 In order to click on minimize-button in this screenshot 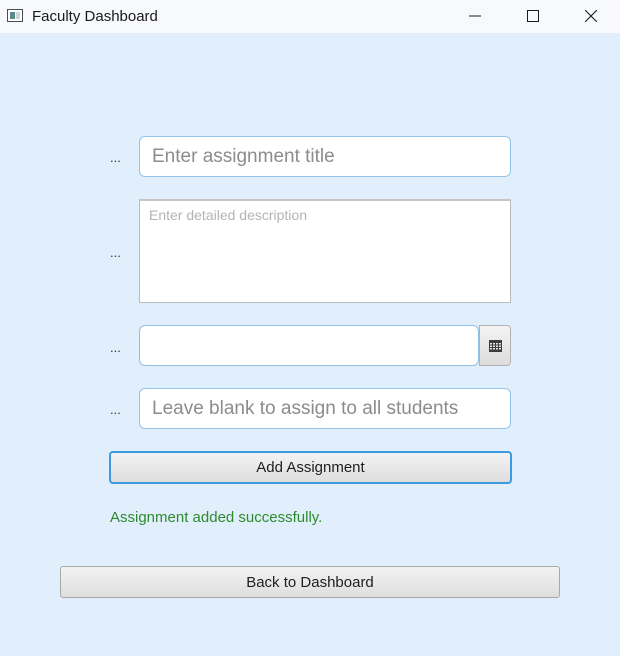, I will do `click(475, 16)`.